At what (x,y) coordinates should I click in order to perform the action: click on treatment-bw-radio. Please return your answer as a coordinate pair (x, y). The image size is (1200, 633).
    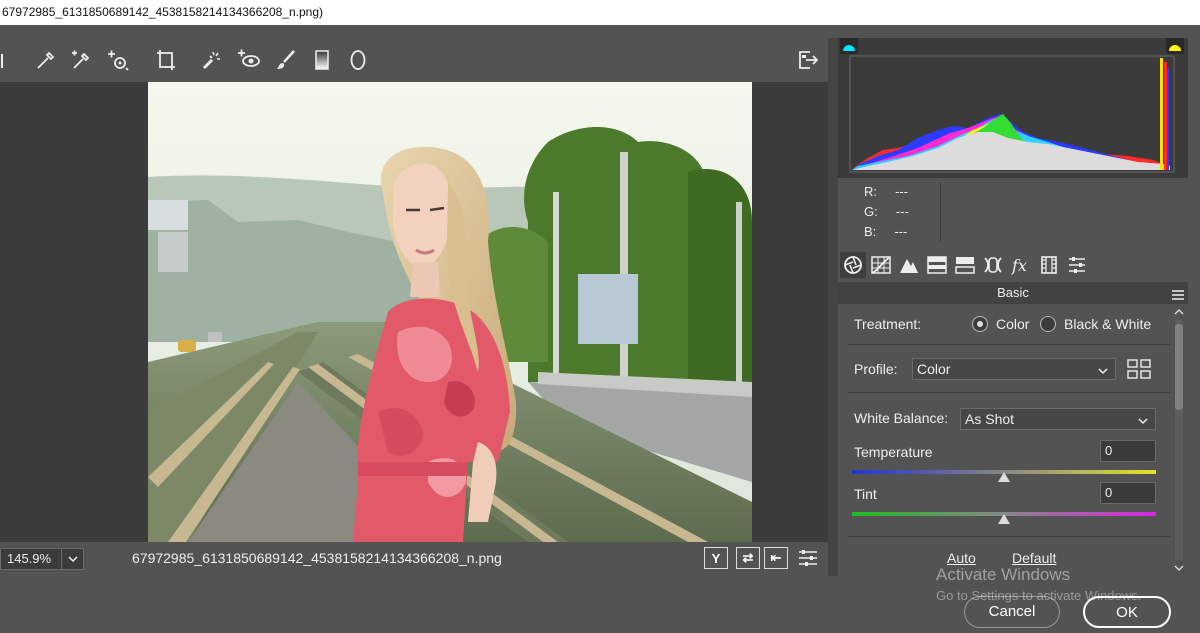
    Looking at the image, I should click on (1048, 324).